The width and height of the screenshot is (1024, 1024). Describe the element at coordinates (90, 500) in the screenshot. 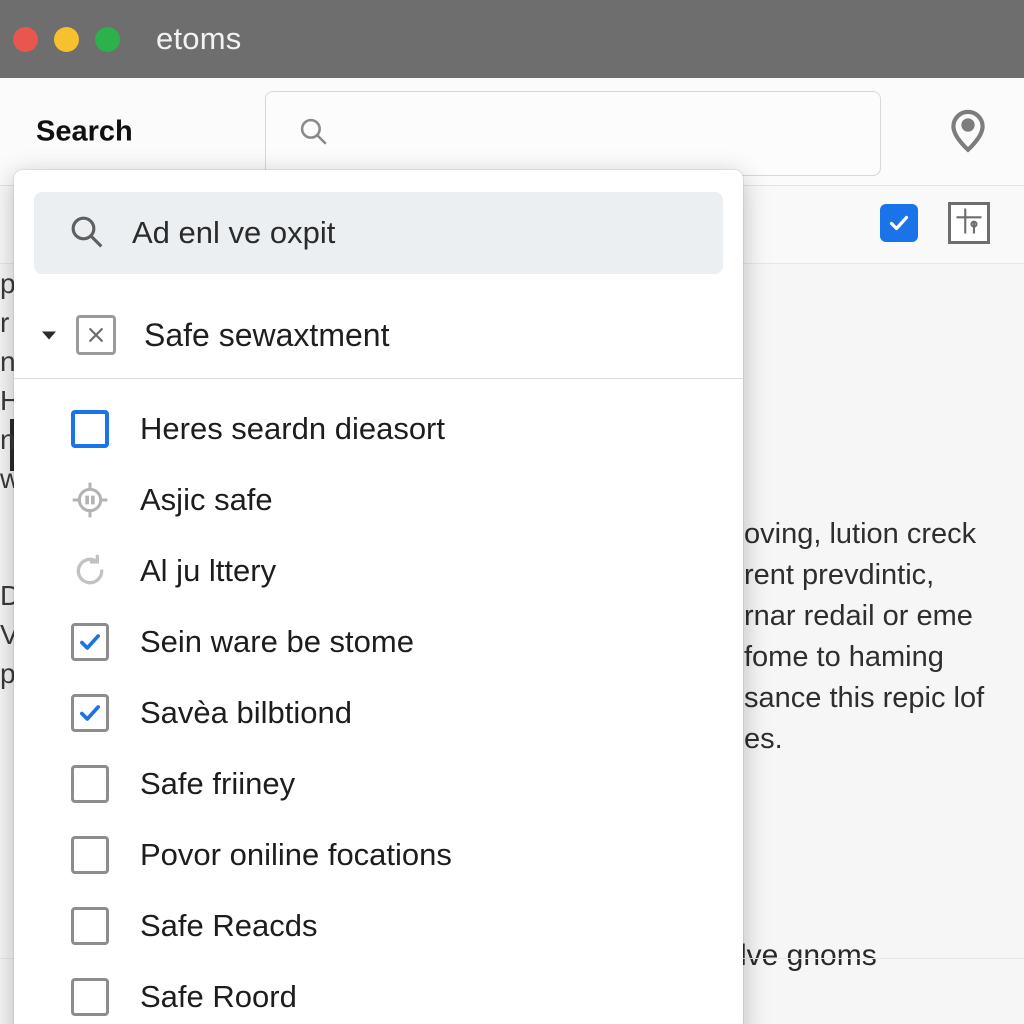

I see `target-pause-icon` at that location.